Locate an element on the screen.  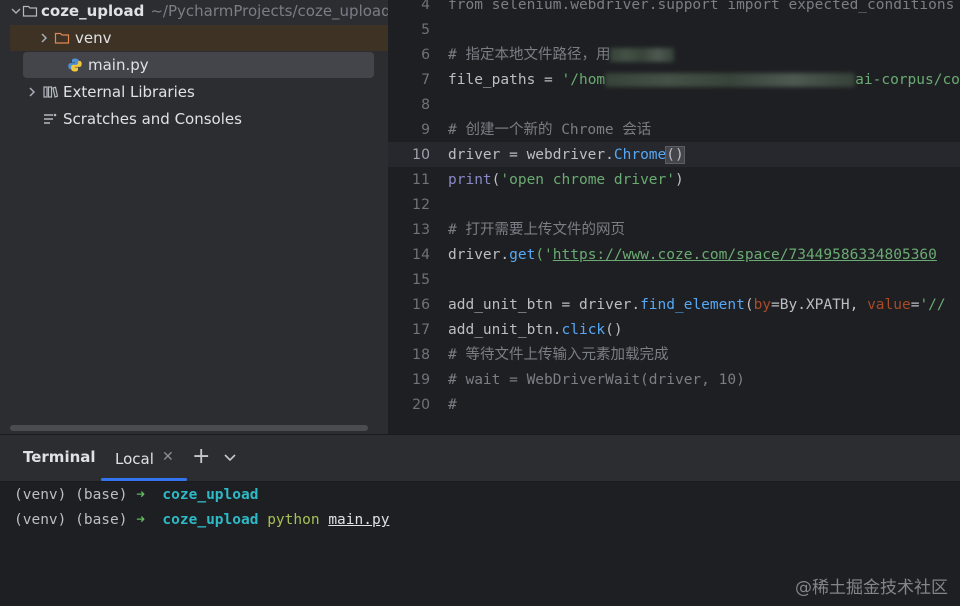
root-folder-path: ~/PycharmProjects/coze_upload is located at coordinates (269, 11).